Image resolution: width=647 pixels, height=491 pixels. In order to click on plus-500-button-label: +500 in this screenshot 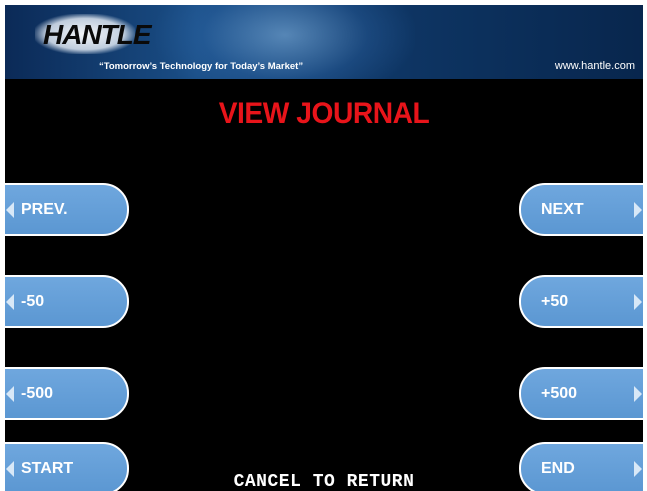, I will do `click(559, 393)`.